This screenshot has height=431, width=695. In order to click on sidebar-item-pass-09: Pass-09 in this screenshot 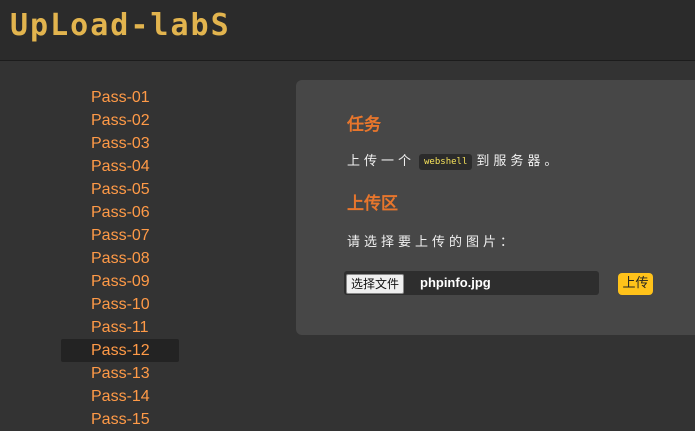, I will do `click(120, 281)`.